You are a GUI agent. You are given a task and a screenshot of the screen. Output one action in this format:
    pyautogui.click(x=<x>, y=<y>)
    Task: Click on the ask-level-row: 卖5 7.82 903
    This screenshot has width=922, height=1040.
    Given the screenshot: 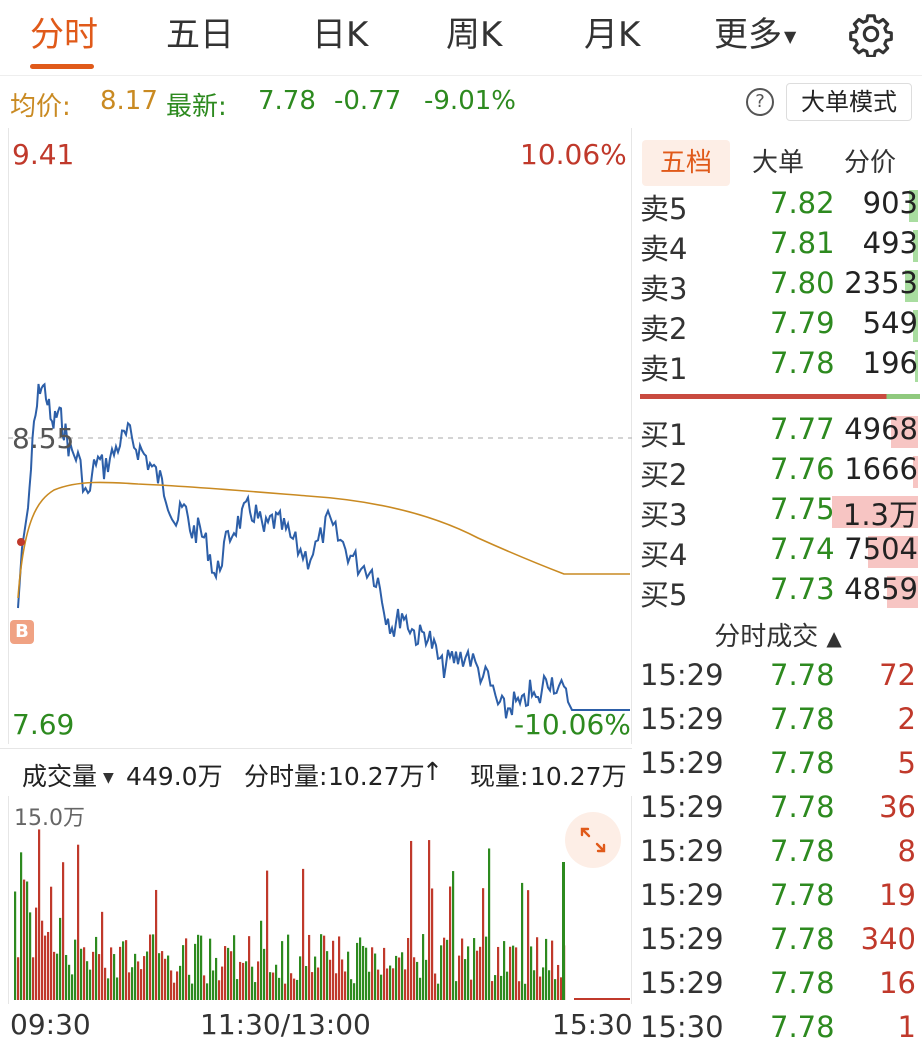 What is the action you would take?
    pyautogui.click(x=778, y=206)
    